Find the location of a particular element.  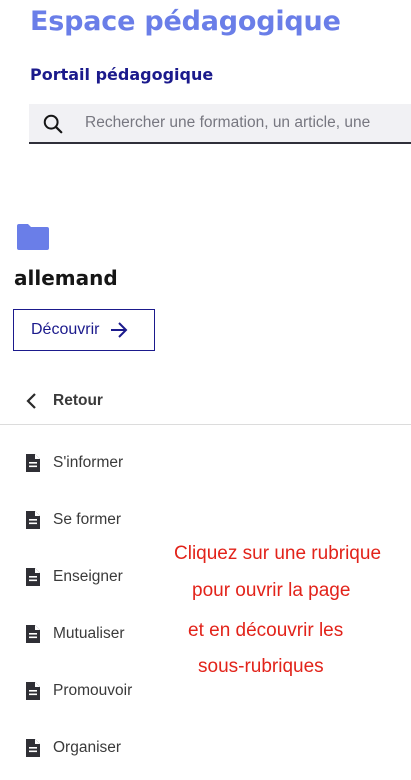

page-title: Espace pédagogique is located at coordinates (185, 21).